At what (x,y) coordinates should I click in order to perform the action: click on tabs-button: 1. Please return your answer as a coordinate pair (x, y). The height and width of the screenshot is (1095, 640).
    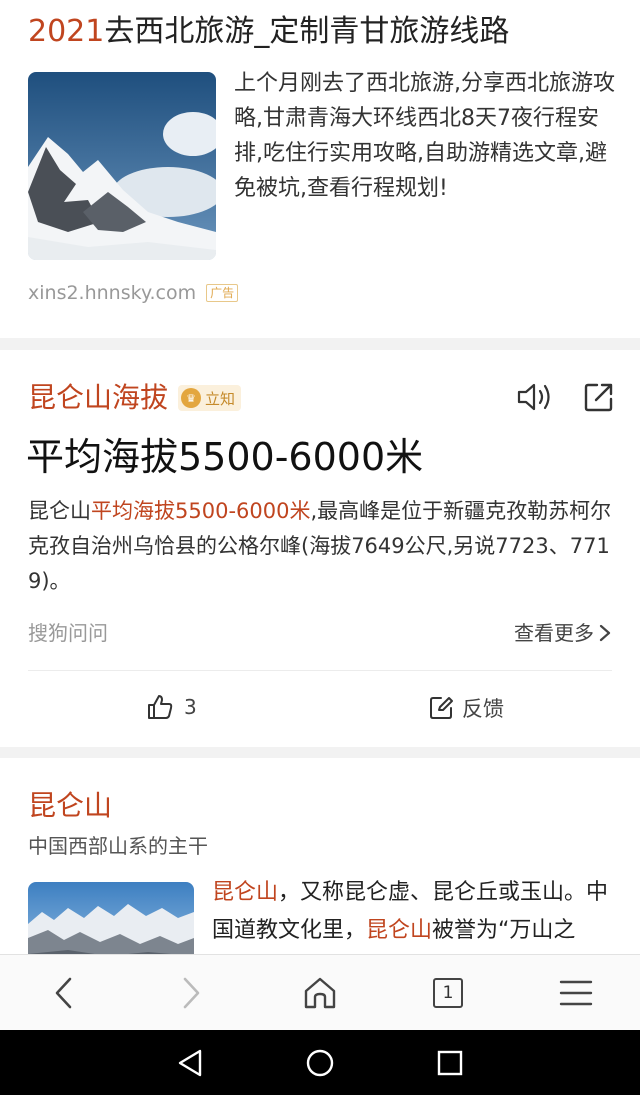
    Looking at the image, I should click on (448, 993).